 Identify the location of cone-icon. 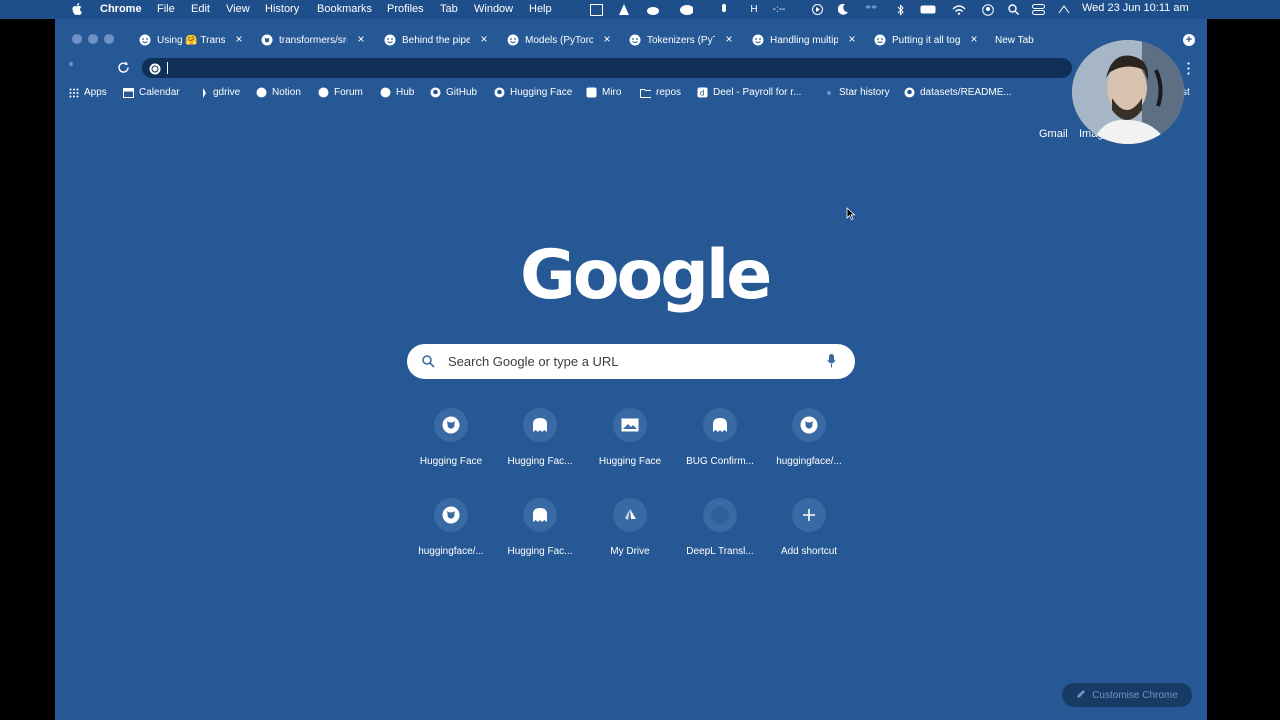
(624, 9).